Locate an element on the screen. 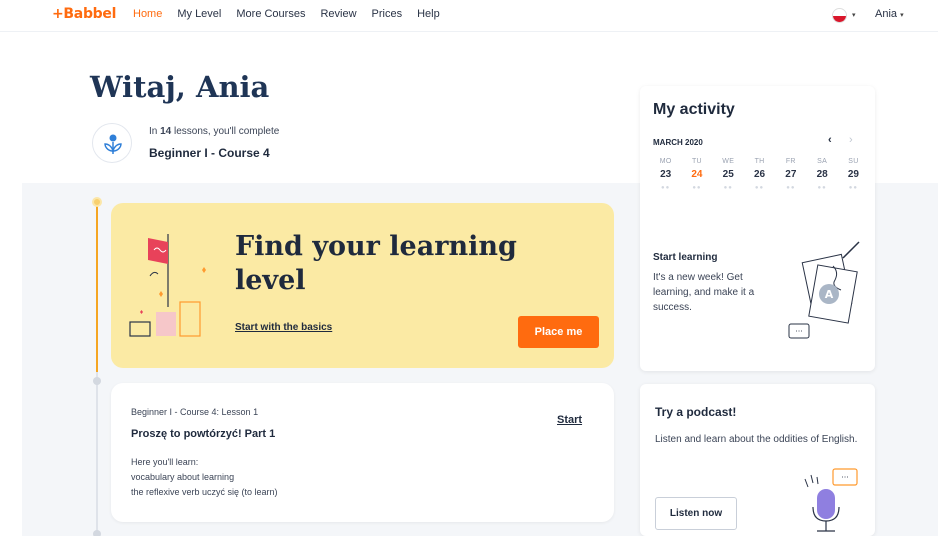 The height and width of the screenshot is (536, 938). calendar-day: WE 25 ●● is located at coordinates (728, 174).